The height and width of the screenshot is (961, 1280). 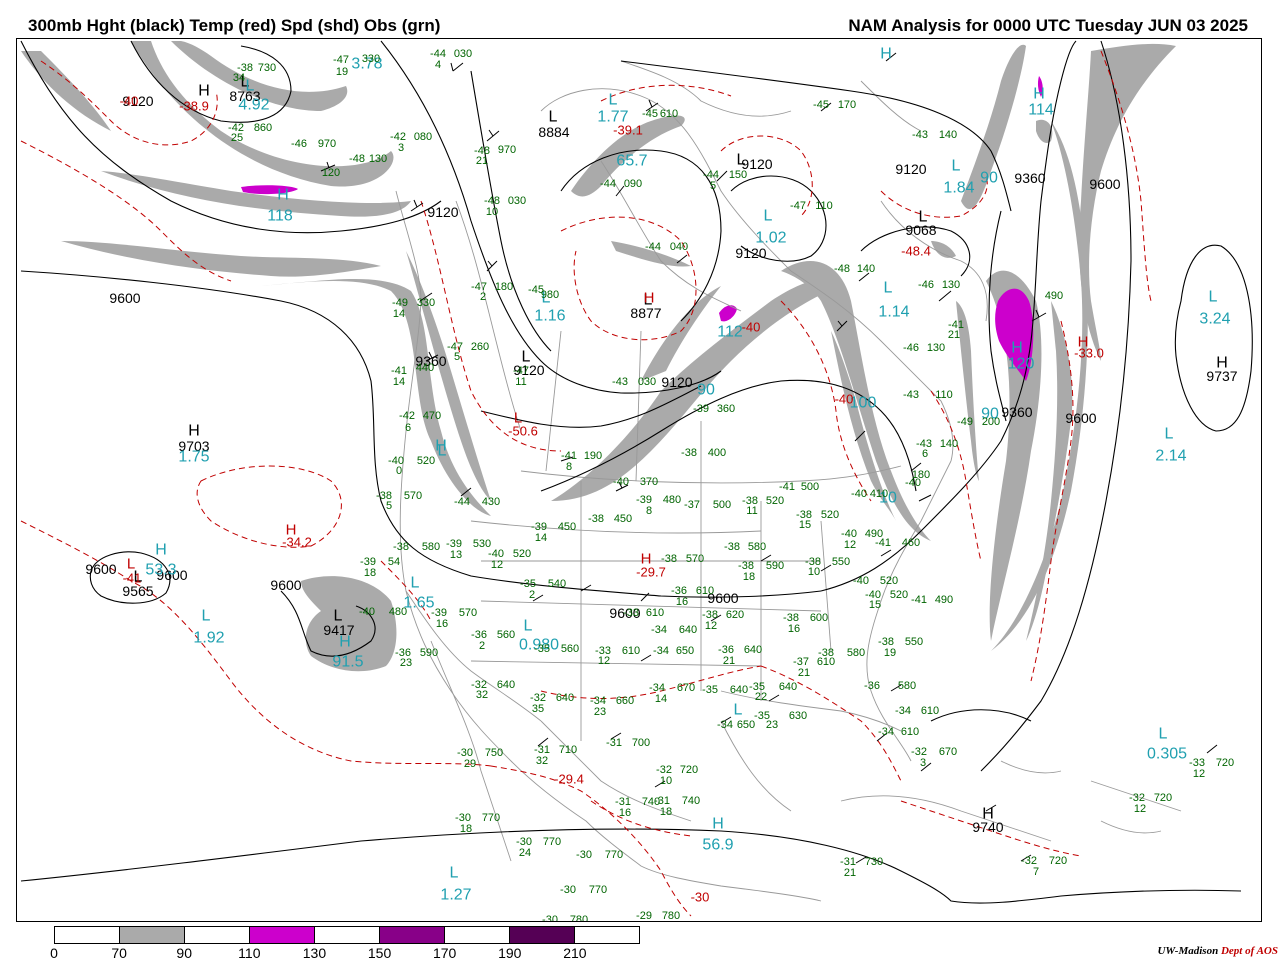 I want to click on observation-value: -46, so click(x=911, y=348).